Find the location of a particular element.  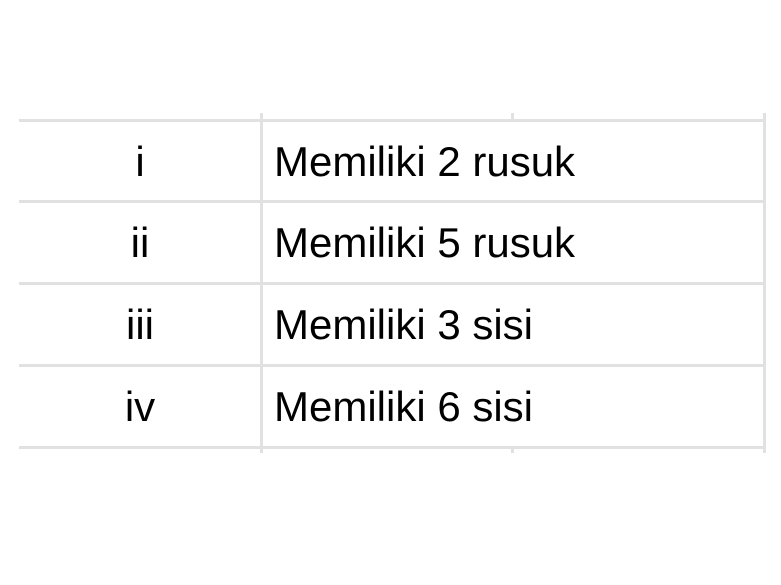

row-label: i is located at coordinates (140, 161).